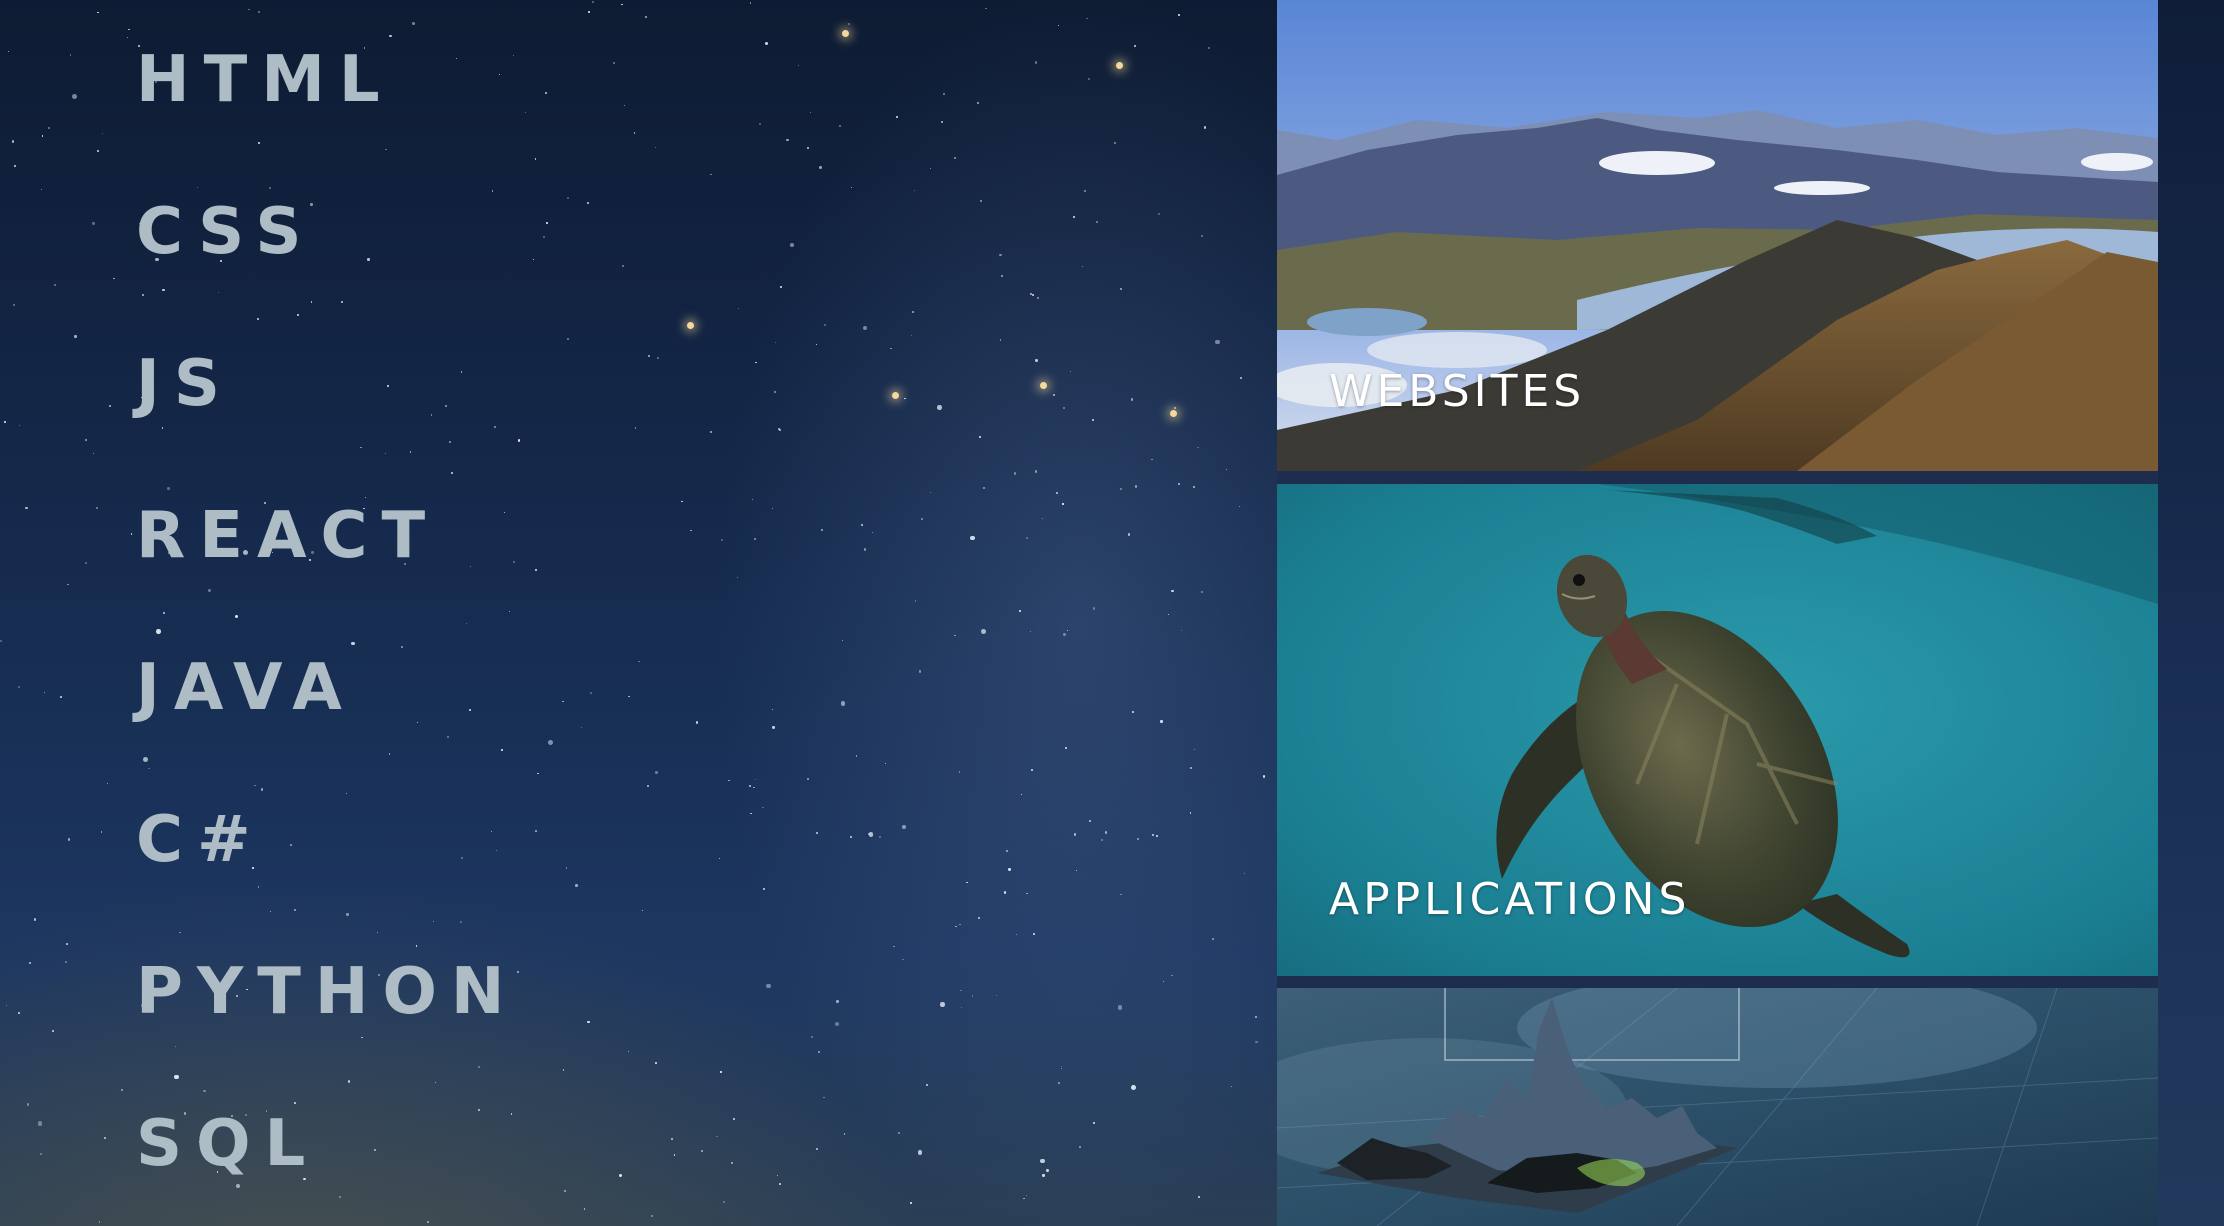  I want to click on terrain-visualization-image, so click(1717, 1107).